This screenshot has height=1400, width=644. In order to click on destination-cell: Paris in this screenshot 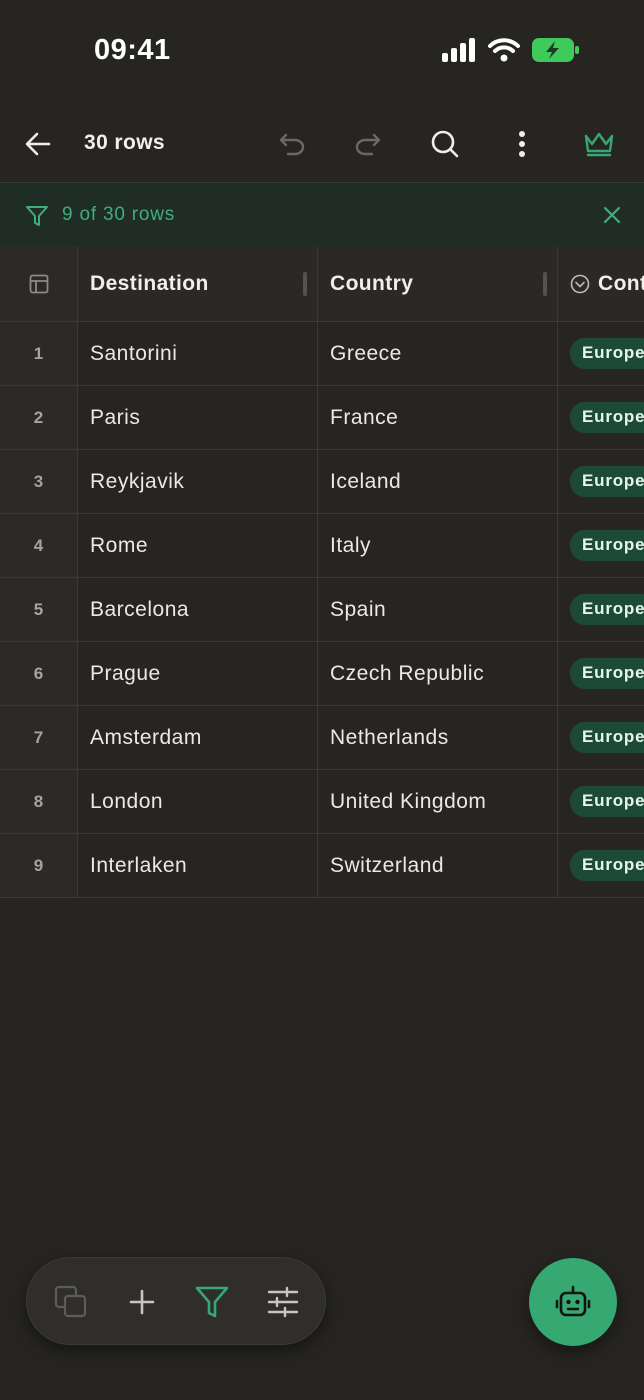, I will do `click(198, 417)`.